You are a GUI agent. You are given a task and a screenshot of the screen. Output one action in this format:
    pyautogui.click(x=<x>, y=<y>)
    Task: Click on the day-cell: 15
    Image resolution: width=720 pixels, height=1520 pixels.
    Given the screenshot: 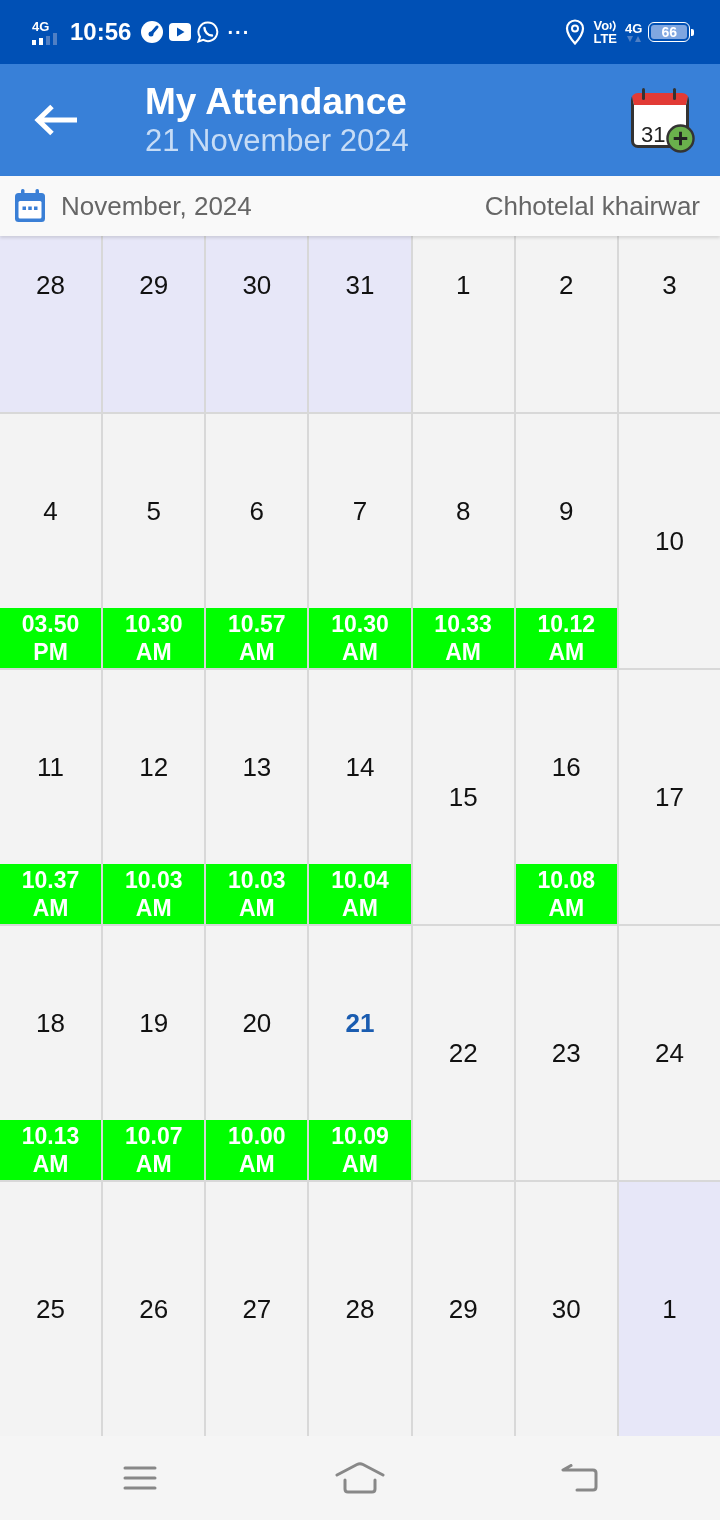 What is the action you would take?
    pyautogui.click(x=463, y=797)
    